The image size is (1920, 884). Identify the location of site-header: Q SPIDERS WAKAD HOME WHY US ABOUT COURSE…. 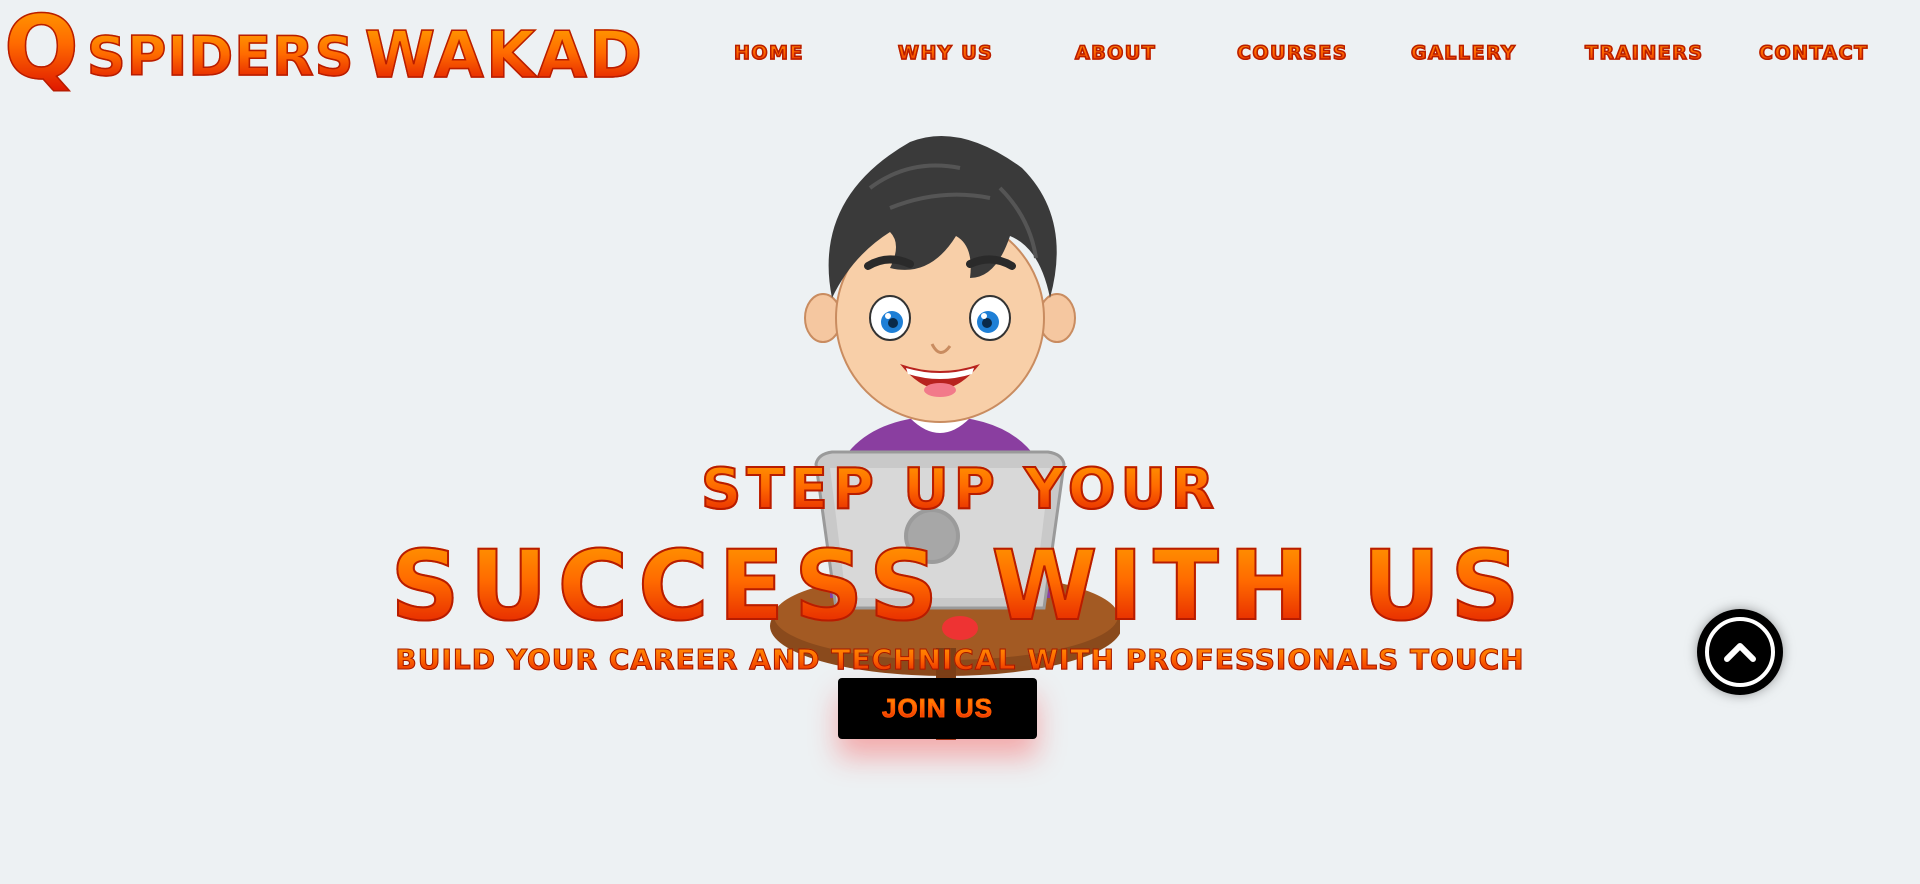
(960, 55).